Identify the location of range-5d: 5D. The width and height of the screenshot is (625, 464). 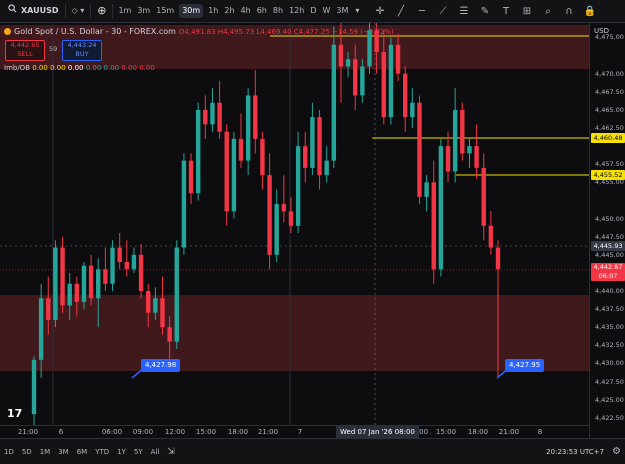
(27, 452).